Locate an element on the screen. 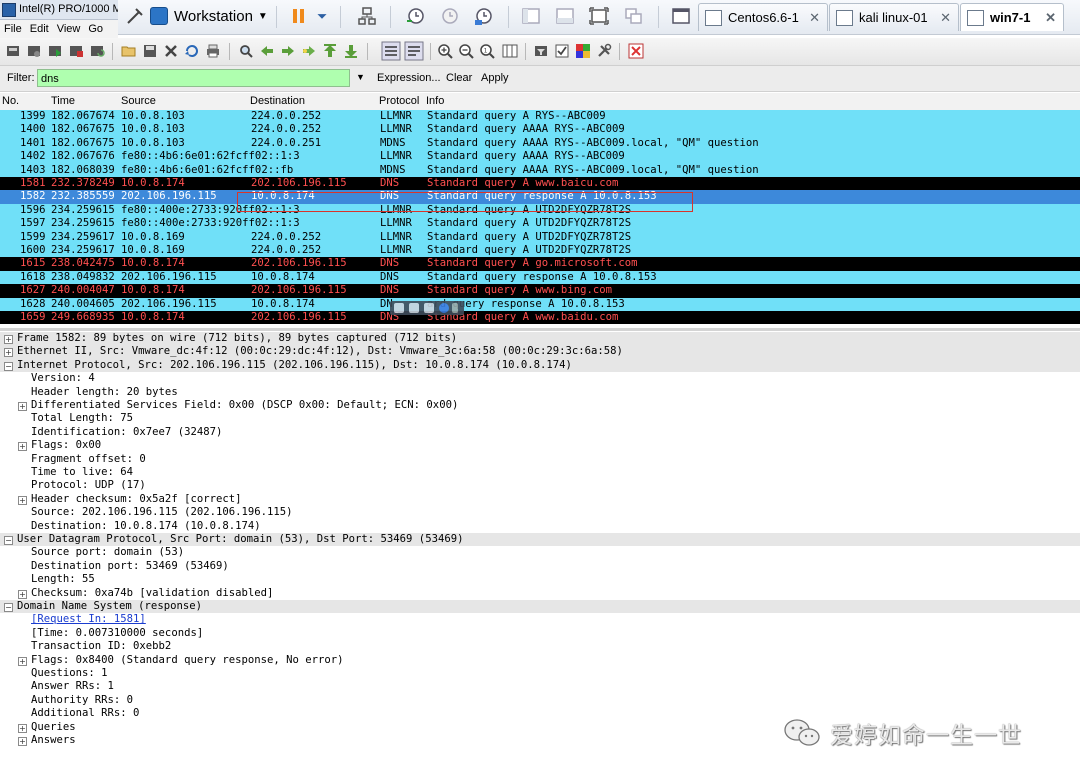 This screenshot has height=781, width=1080. power-dropdown is located at coordinates (322, 16).